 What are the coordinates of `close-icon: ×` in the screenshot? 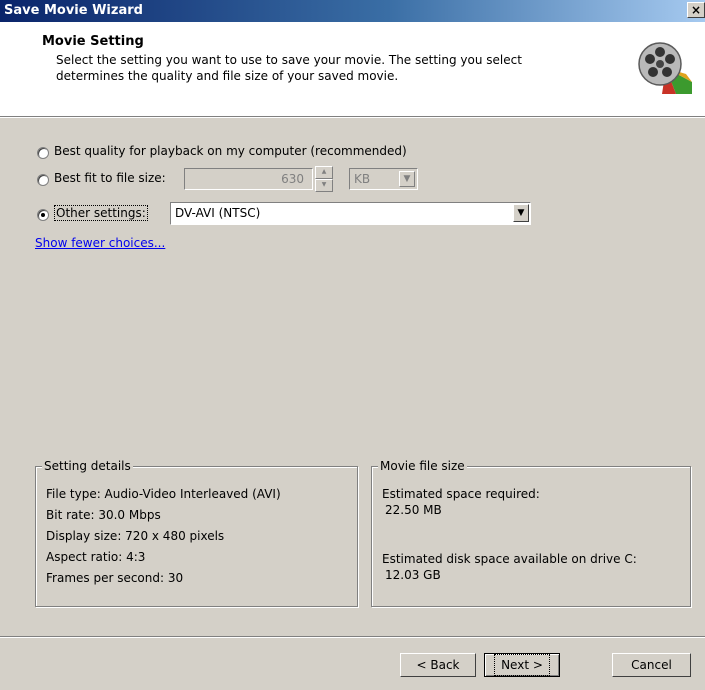 It's located at (696, 10).